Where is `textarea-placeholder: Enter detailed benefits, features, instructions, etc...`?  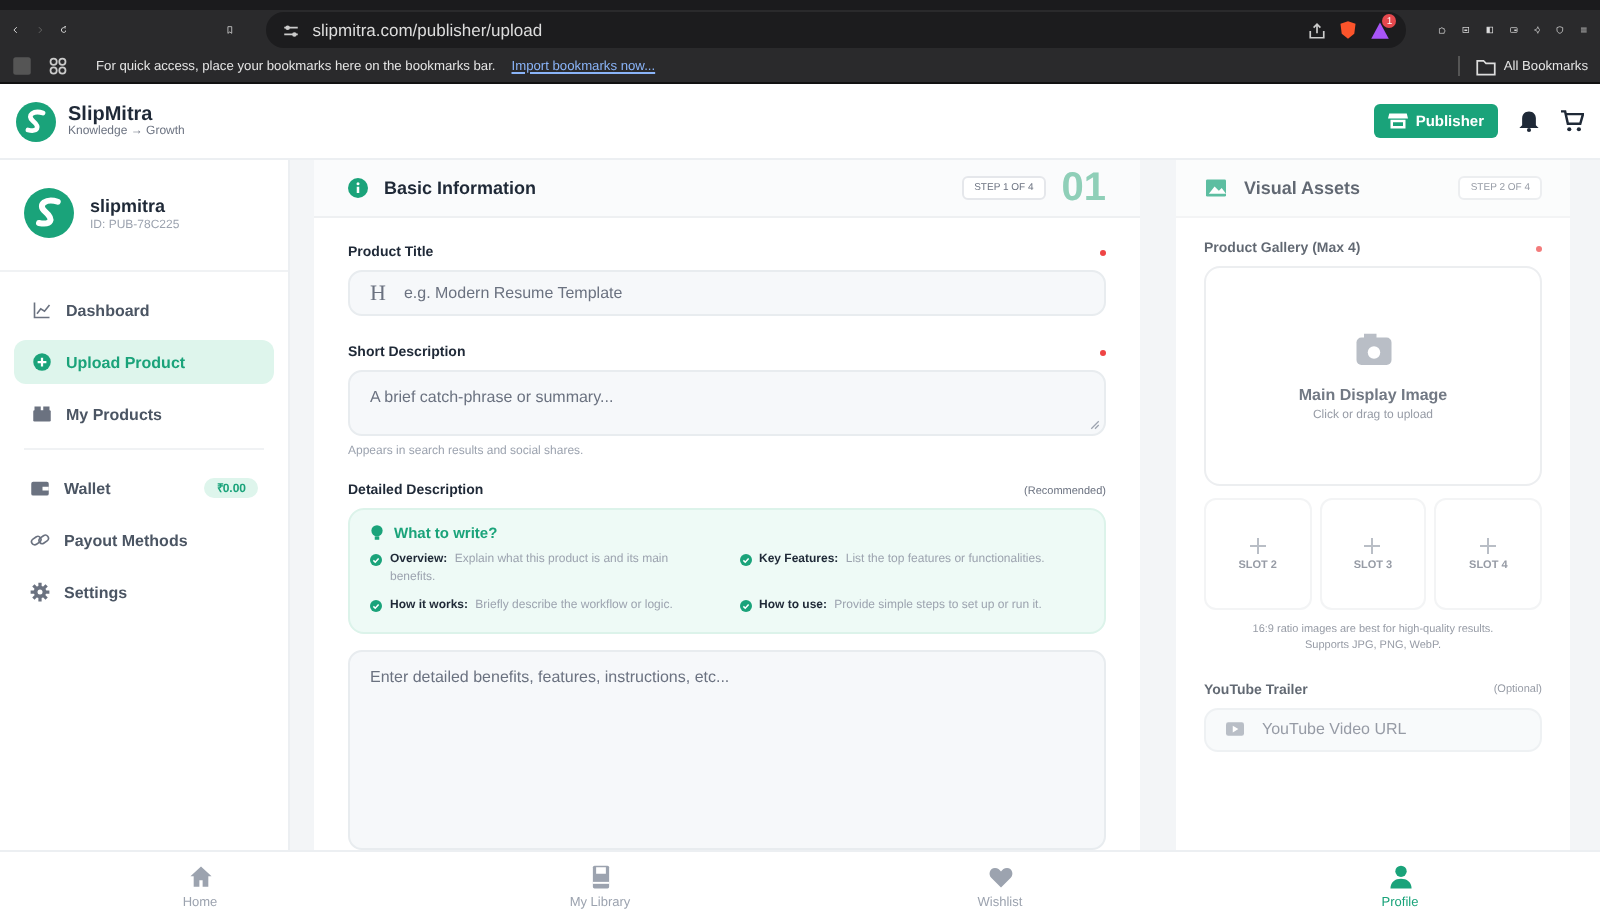 textarea-placeholder: Enter detailed benefits, features, instructions, etc... is located at coordinates (550, 677).